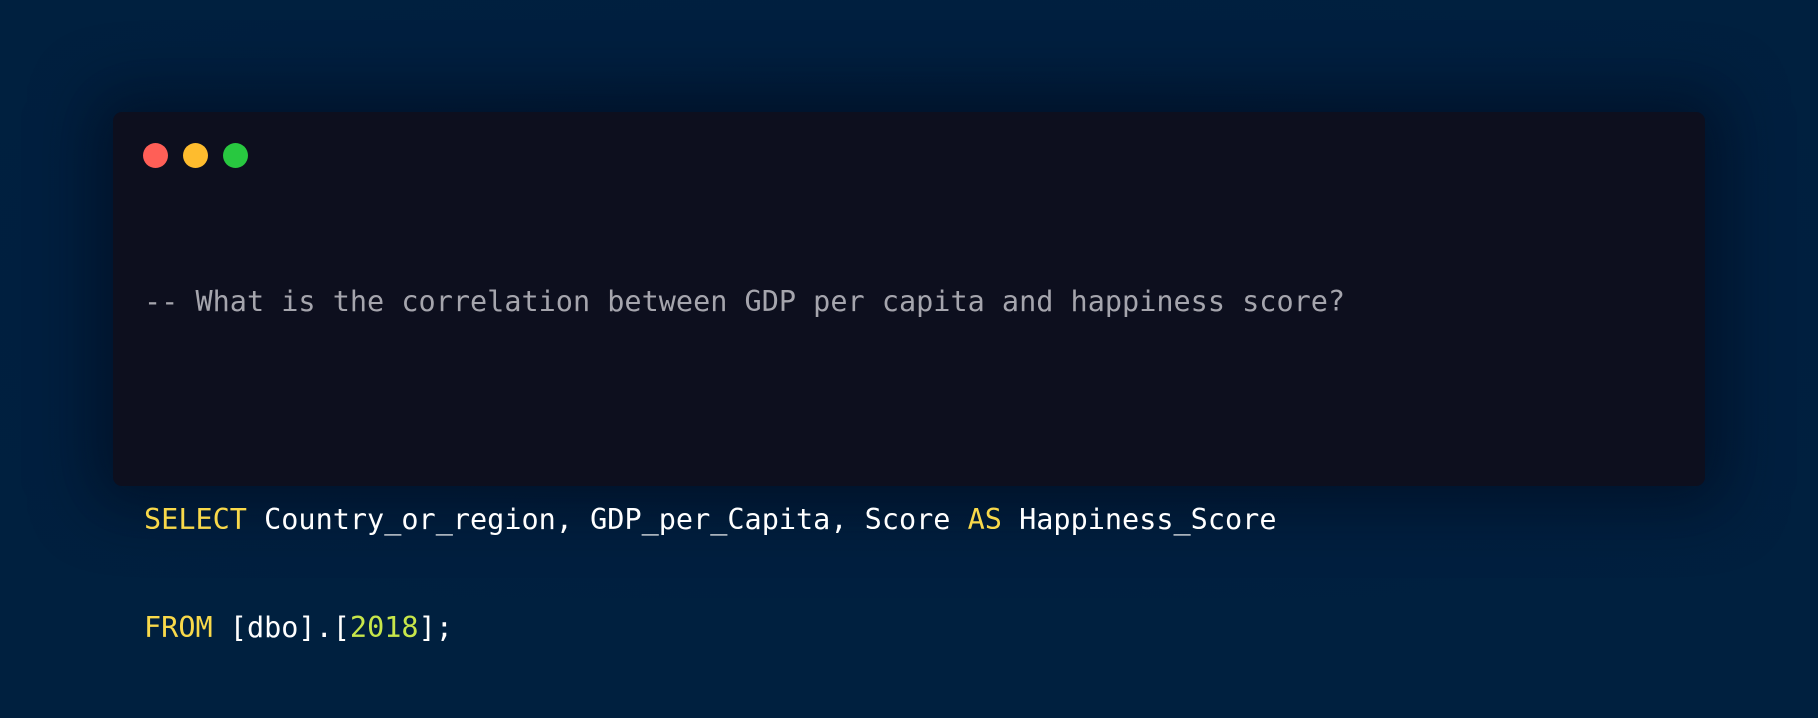 Image resolution: width=1818 pixels, height=718 pixels. What do you see at coordinates (235, 155) in the screenshot?
I see `maximize-dot-icon` at bounding box center [235, 155].